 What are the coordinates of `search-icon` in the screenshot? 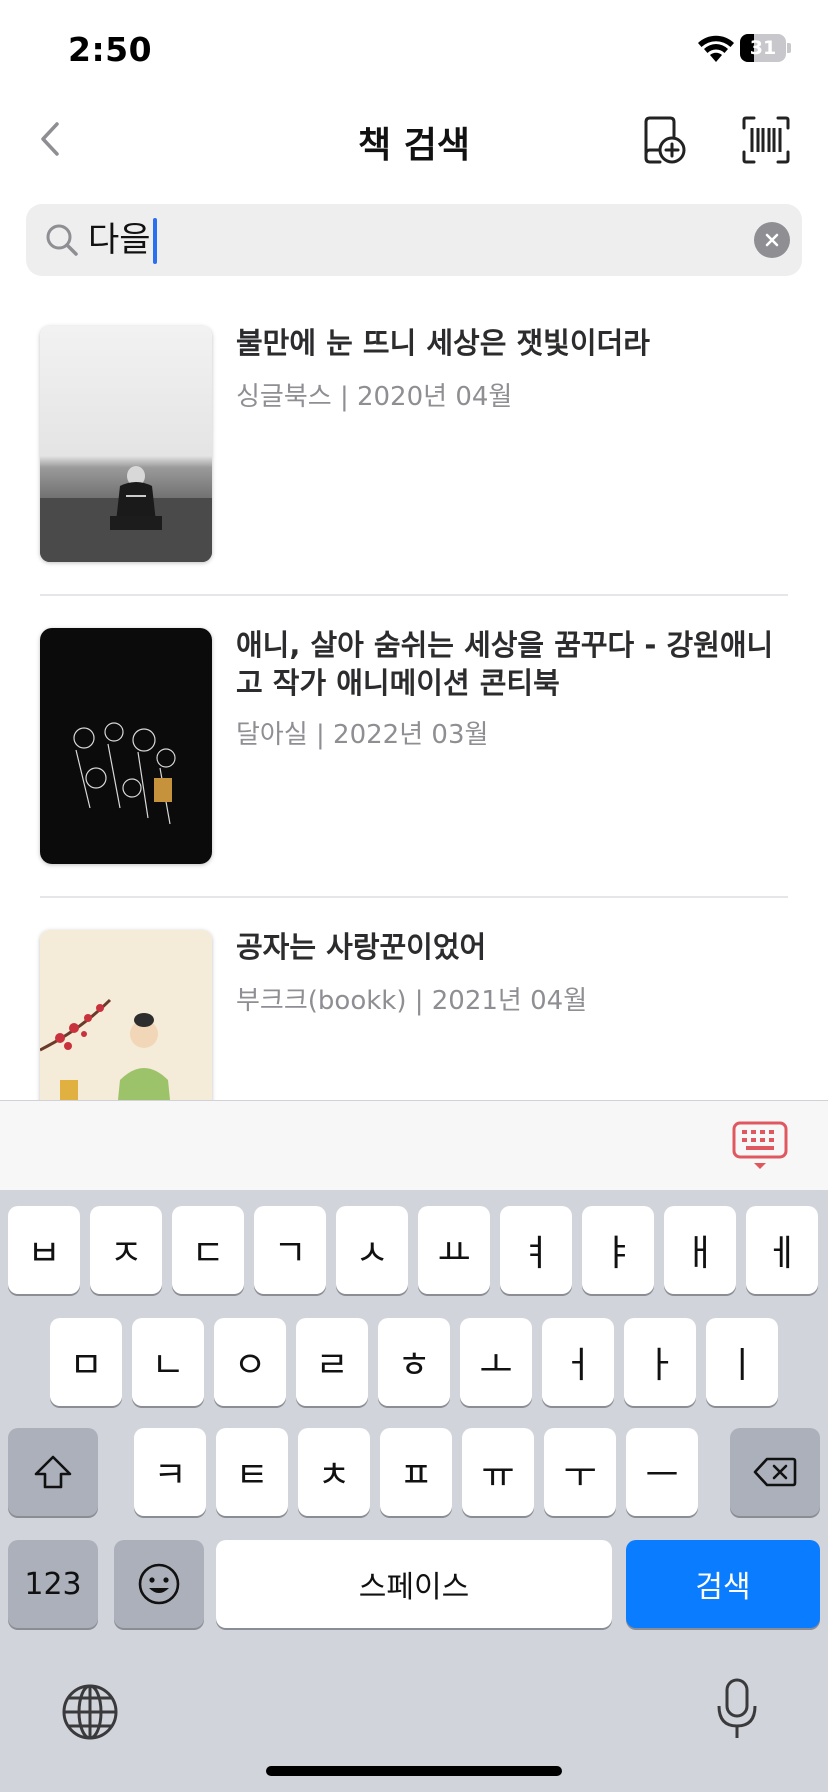 It's located at (62, 240).